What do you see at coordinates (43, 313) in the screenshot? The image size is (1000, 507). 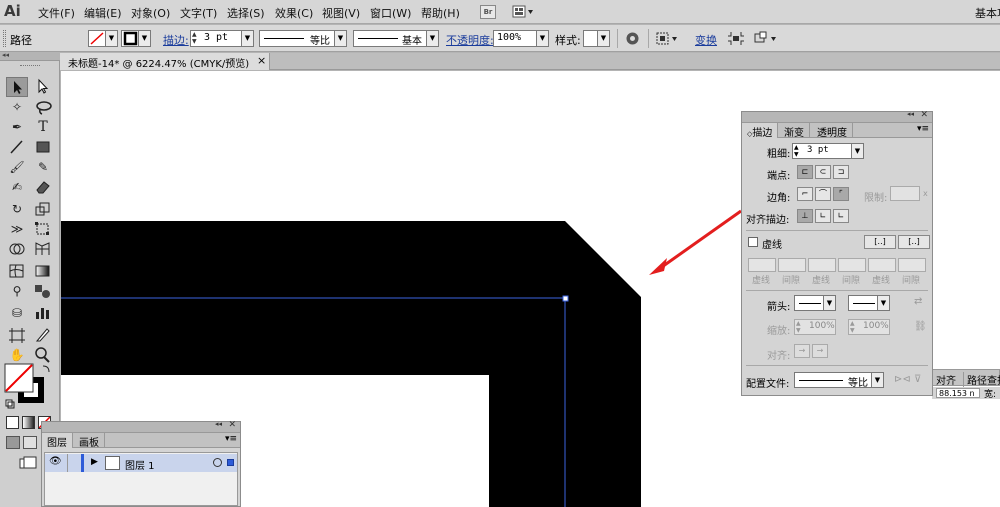 I see `column-graph-tool` at bounding box center [43, 313].